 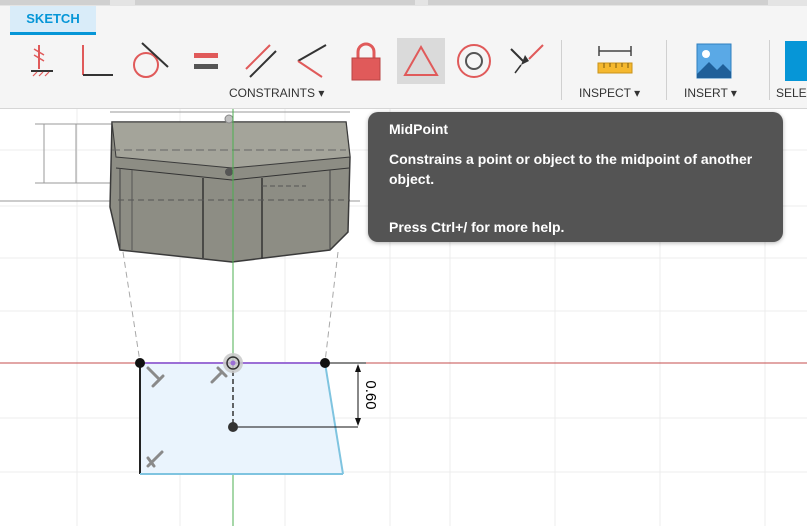 I want to click on perpendicular-button, so click(x=95, y=61).